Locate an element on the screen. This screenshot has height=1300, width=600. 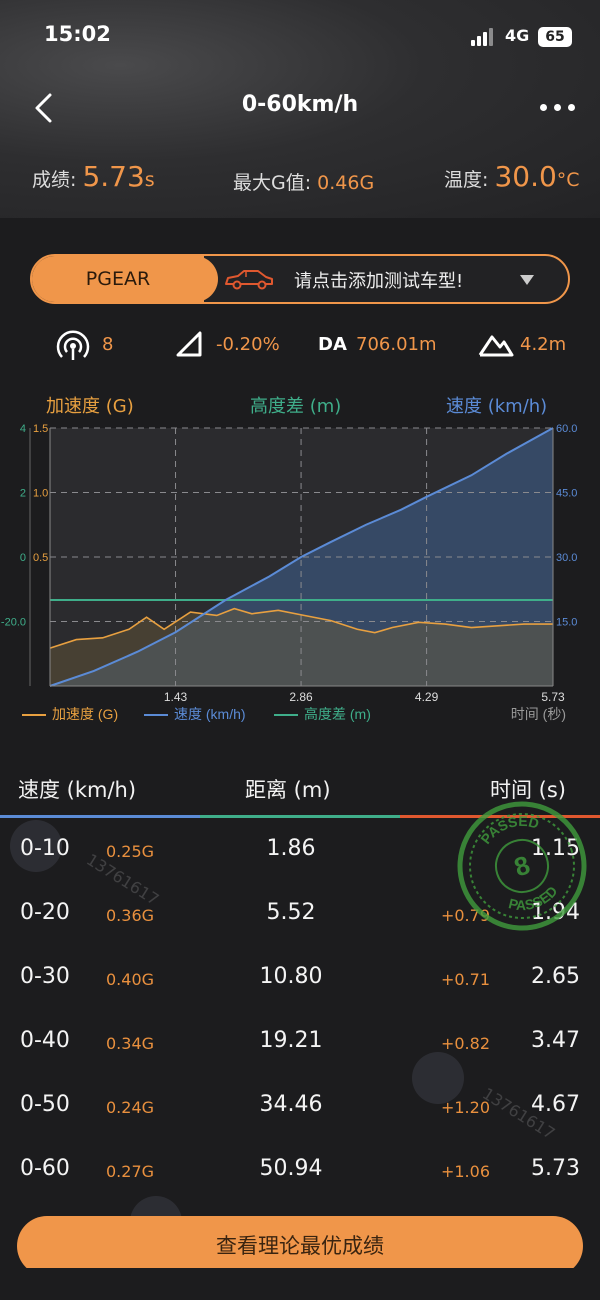
left-inner-tick-label: 1.5 is located at coordinates (40, 429).